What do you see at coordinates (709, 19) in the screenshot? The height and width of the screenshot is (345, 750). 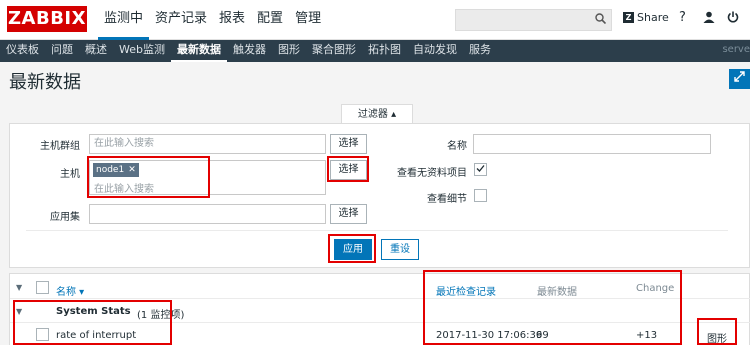 I see `user-icon` at bounding box center [709, 19].